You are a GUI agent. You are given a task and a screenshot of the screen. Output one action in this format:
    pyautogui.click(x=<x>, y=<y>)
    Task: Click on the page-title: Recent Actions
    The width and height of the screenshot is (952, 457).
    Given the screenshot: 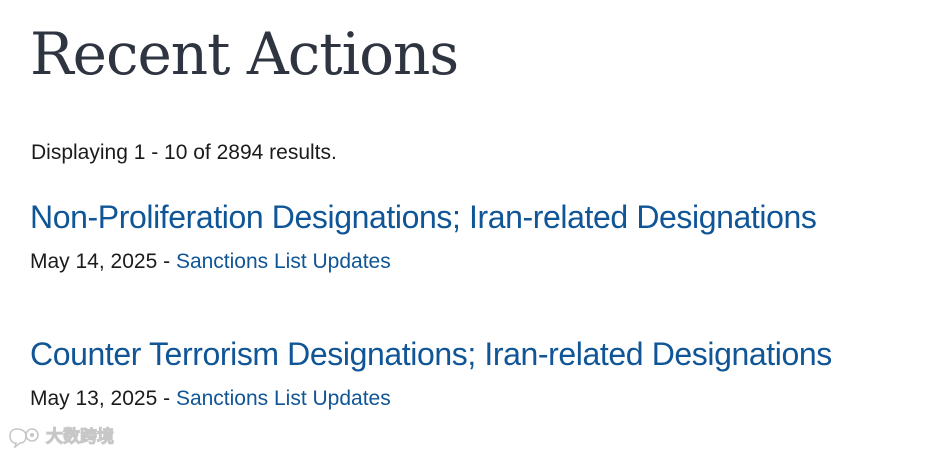 What is the action you would take?
    pyautogui.click(x=244, y=54)
    